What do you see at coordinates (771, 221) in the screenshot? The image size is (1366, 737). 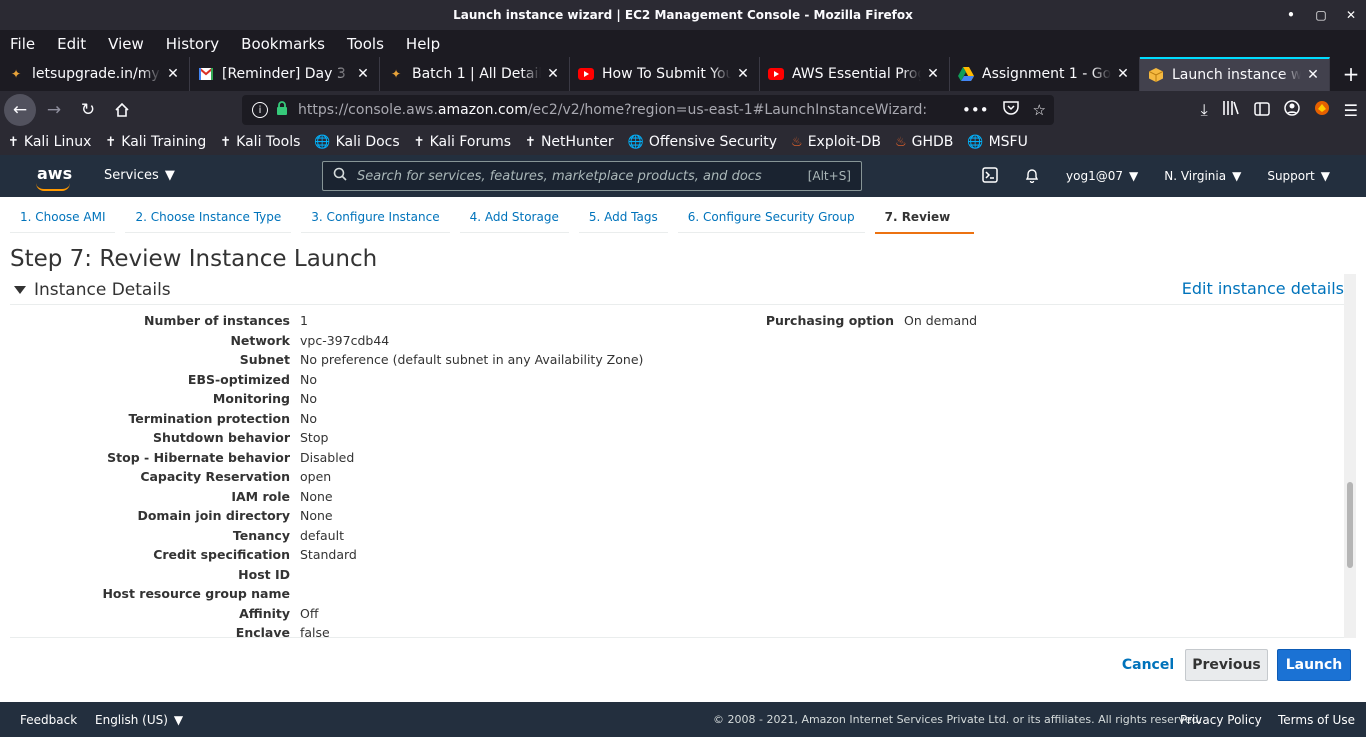 I see `step-configure-security-group: 6. Configure Security Group` at bounding box center [771, 221].